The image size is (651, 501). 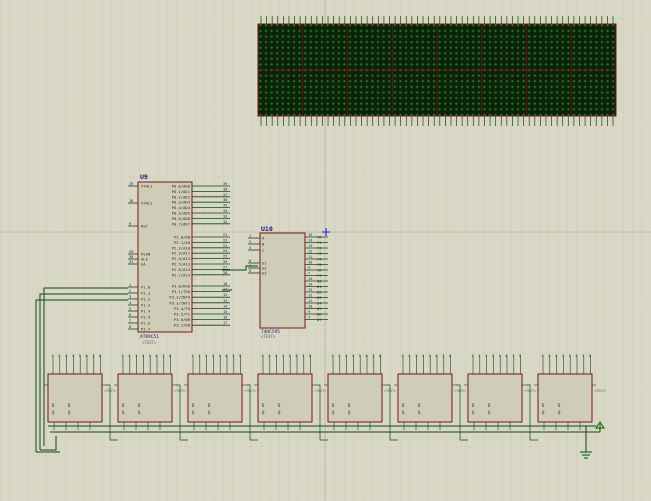 What do you see at coordinates (319, 270) in the screenshot?
I see `pin-name: Y6` at bounding box center [319, 270].